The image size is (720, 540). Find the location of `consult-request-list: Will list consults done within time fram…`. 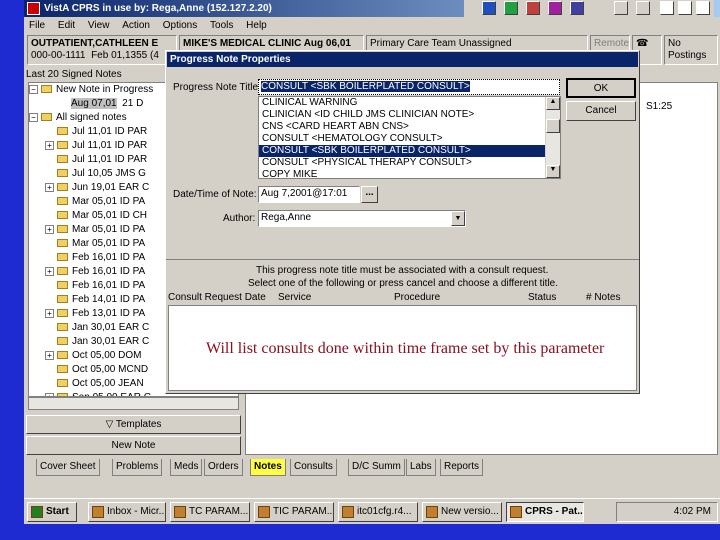

consult-request-list: Will list consults done within time fram… is located at coordinates (402, 348).